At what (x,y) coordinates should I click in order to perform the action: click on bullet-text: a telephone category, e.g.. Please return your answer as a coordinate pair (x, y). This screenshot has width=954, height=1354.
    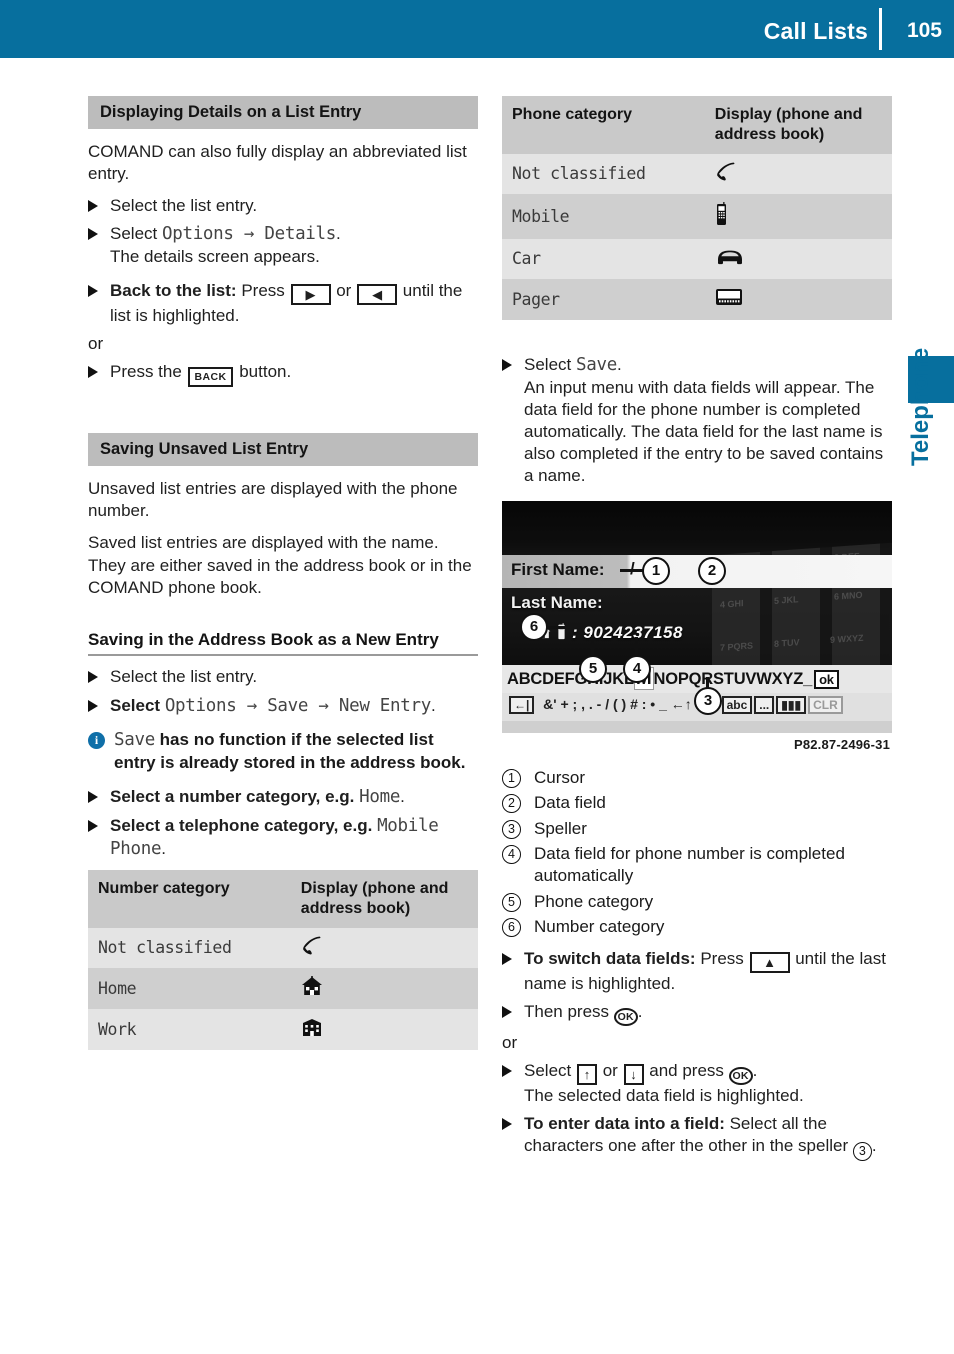
    Looking at the image, I should click on (269, 825).